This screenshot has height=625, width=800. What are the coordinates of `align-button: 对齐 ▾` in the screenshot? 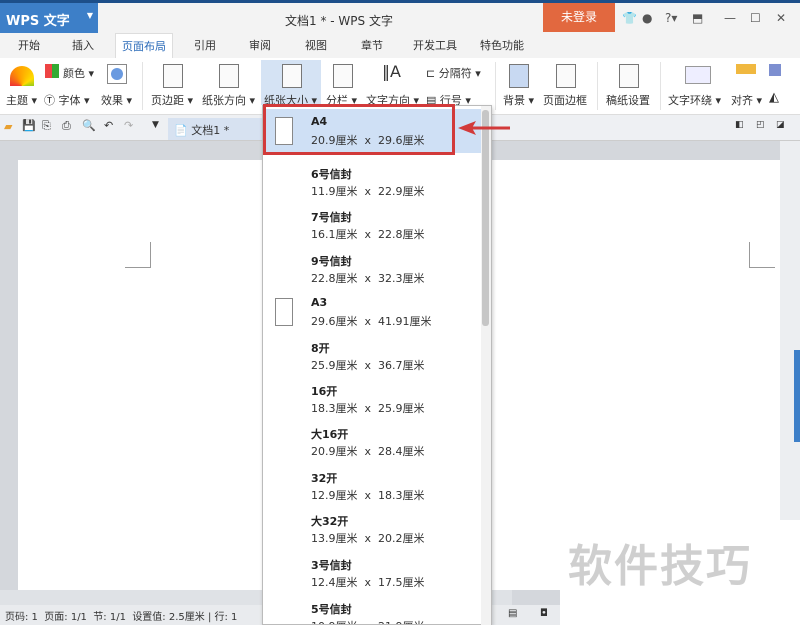 It's located at (746, 100).